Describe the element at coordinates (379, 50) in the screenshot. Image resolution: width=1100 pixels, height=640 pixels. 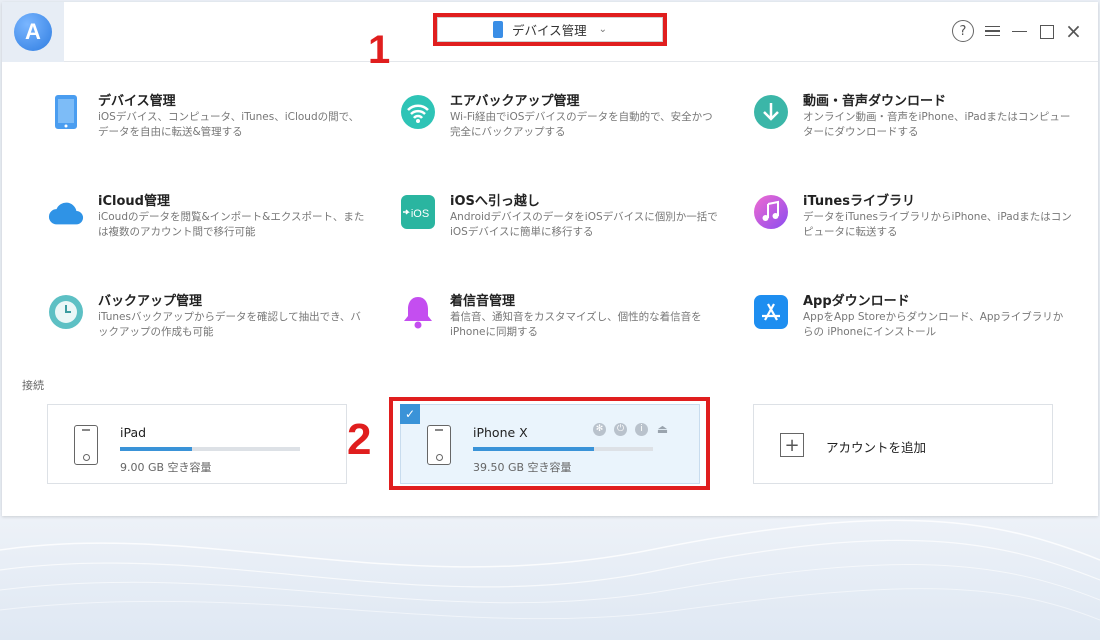
I see `annotation-number-1: 1` at that location.